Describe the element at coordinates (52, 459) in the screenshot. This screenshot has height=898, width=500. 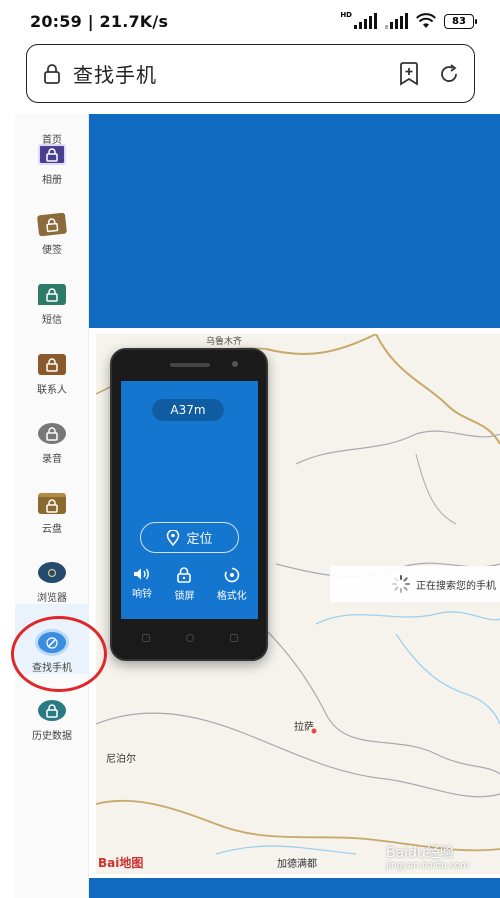
I see `sidebar-item-label: 录音` at that location.